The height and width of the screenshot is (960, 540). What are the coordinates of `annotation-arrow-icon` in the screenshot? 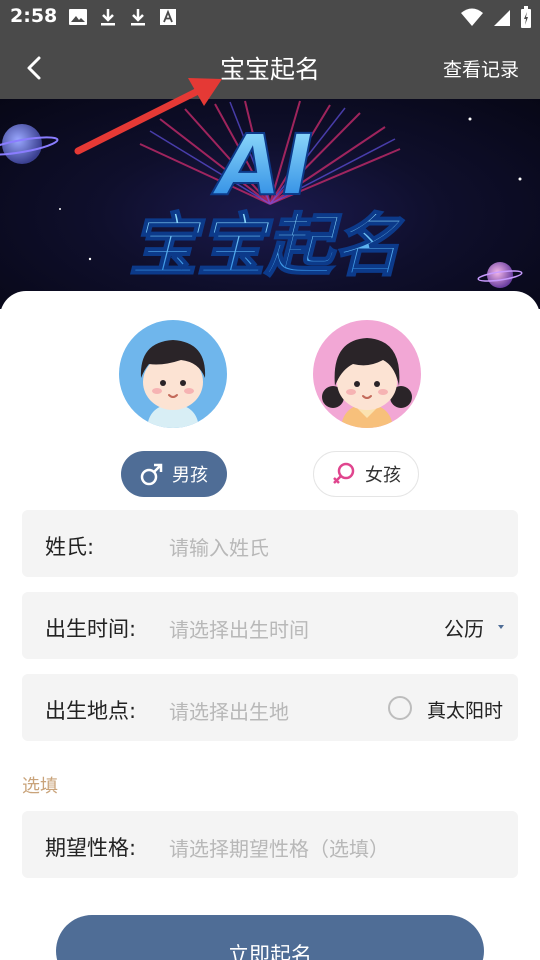 It's located at (148, 116).